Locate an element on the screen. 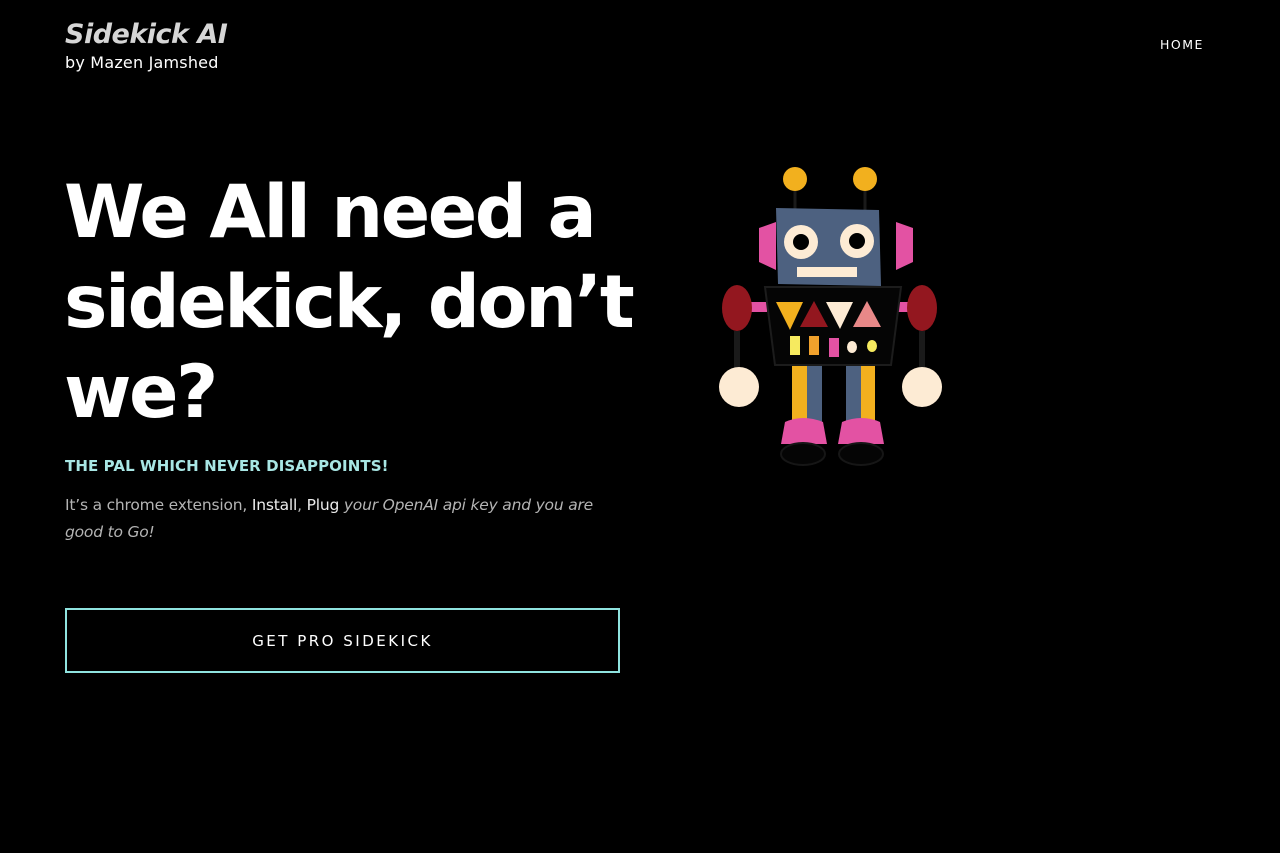  desc-comma: , is located at coordinates (302, 505).